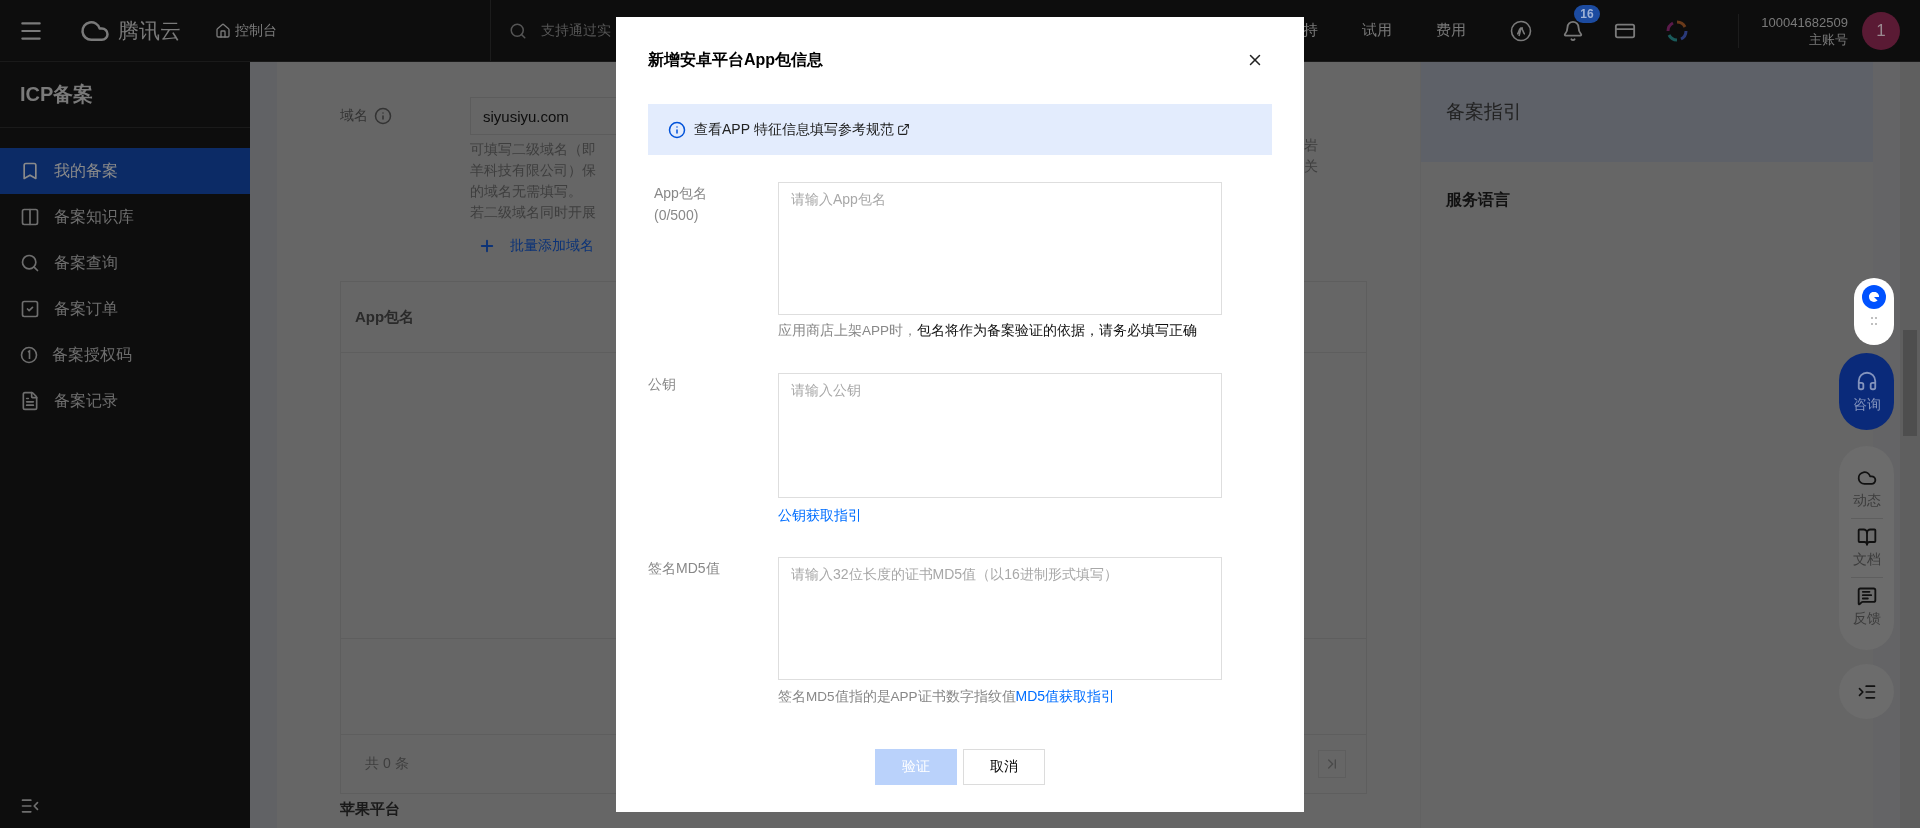 The height and width of the screenshot is (828, 1920). Describe the element at coordinates (1065, 696) in the screenshot. I see `guide-link: MD5值获取指引` at that location.